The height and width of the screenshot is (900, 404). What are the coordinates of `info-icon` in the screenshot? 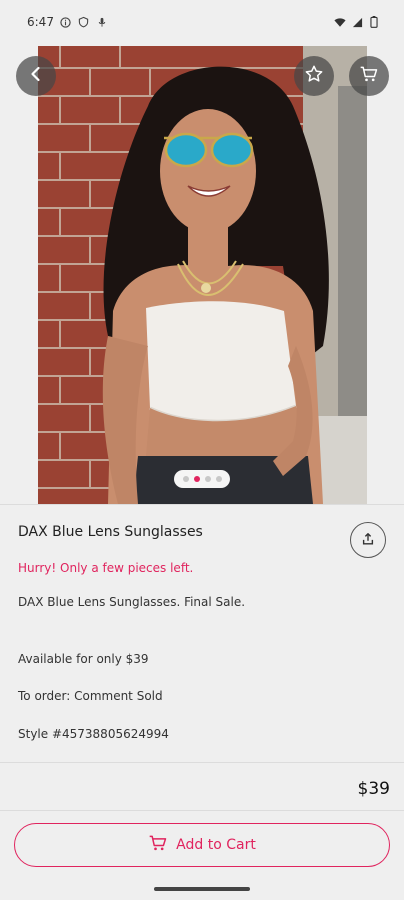 It's located at (66, 22).